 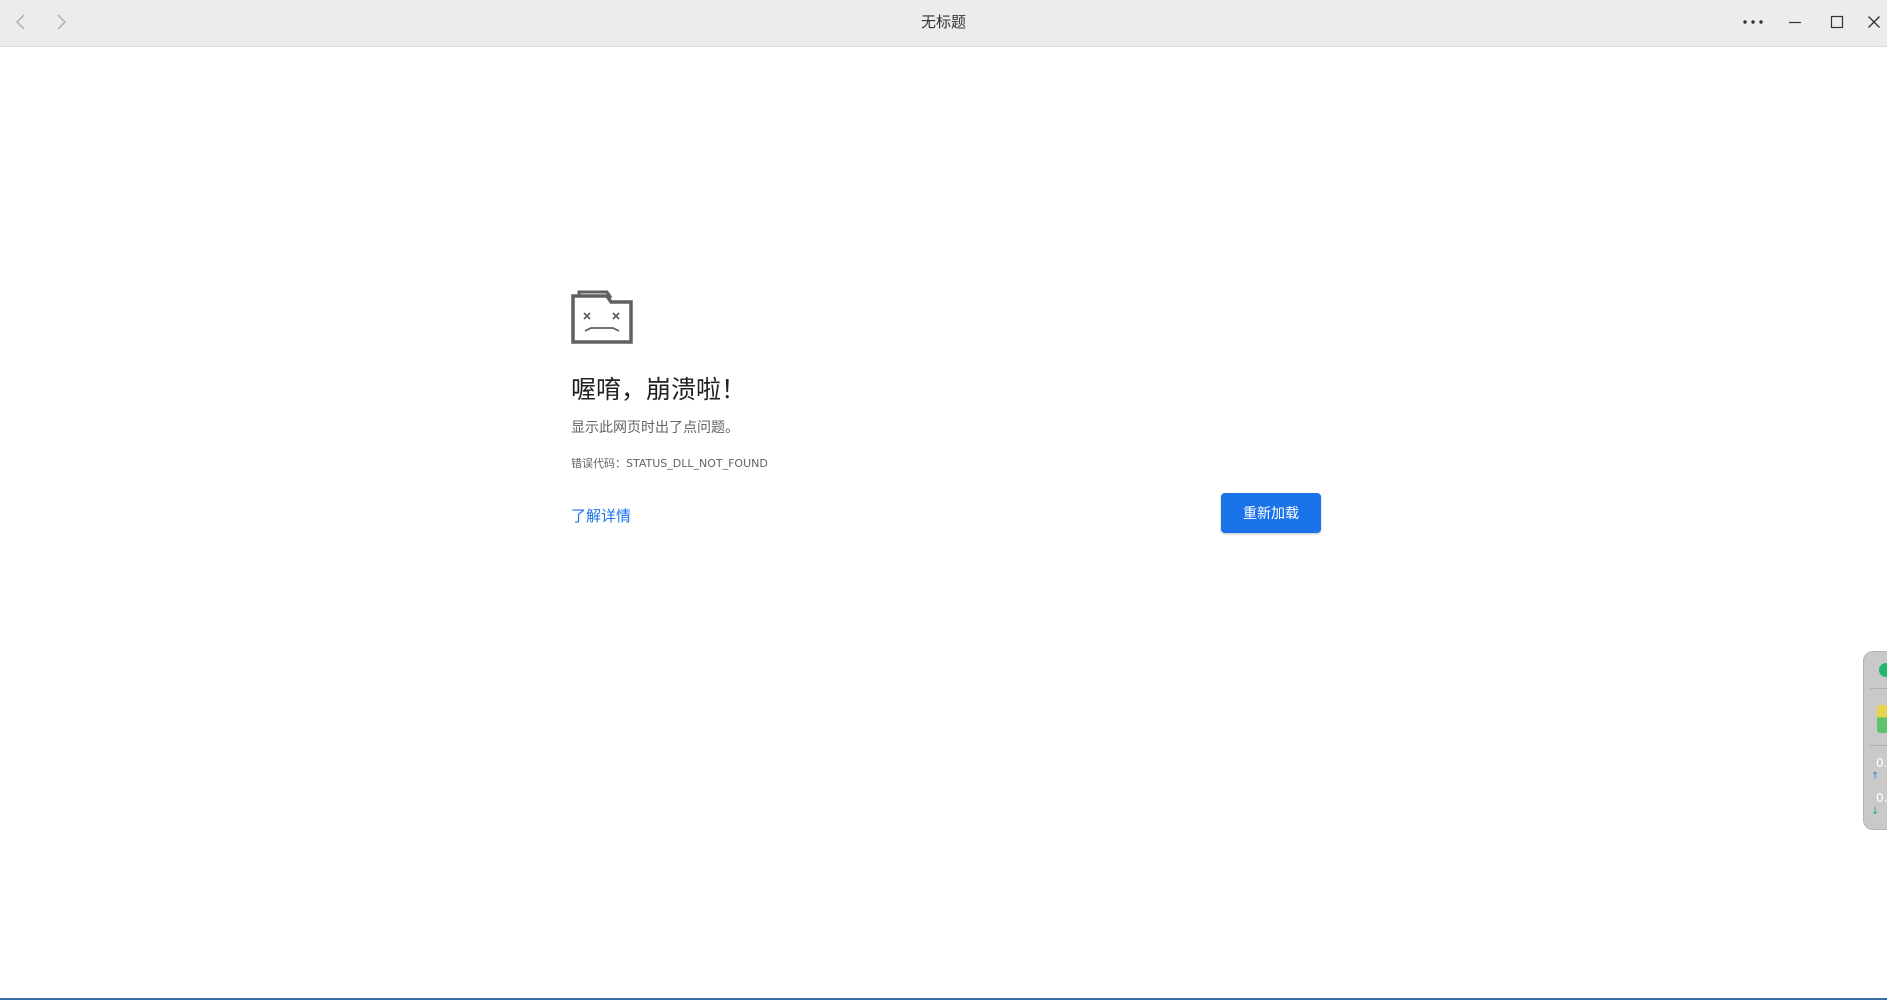 I want to click on maximize-icon, so click(x=1837, y=22).